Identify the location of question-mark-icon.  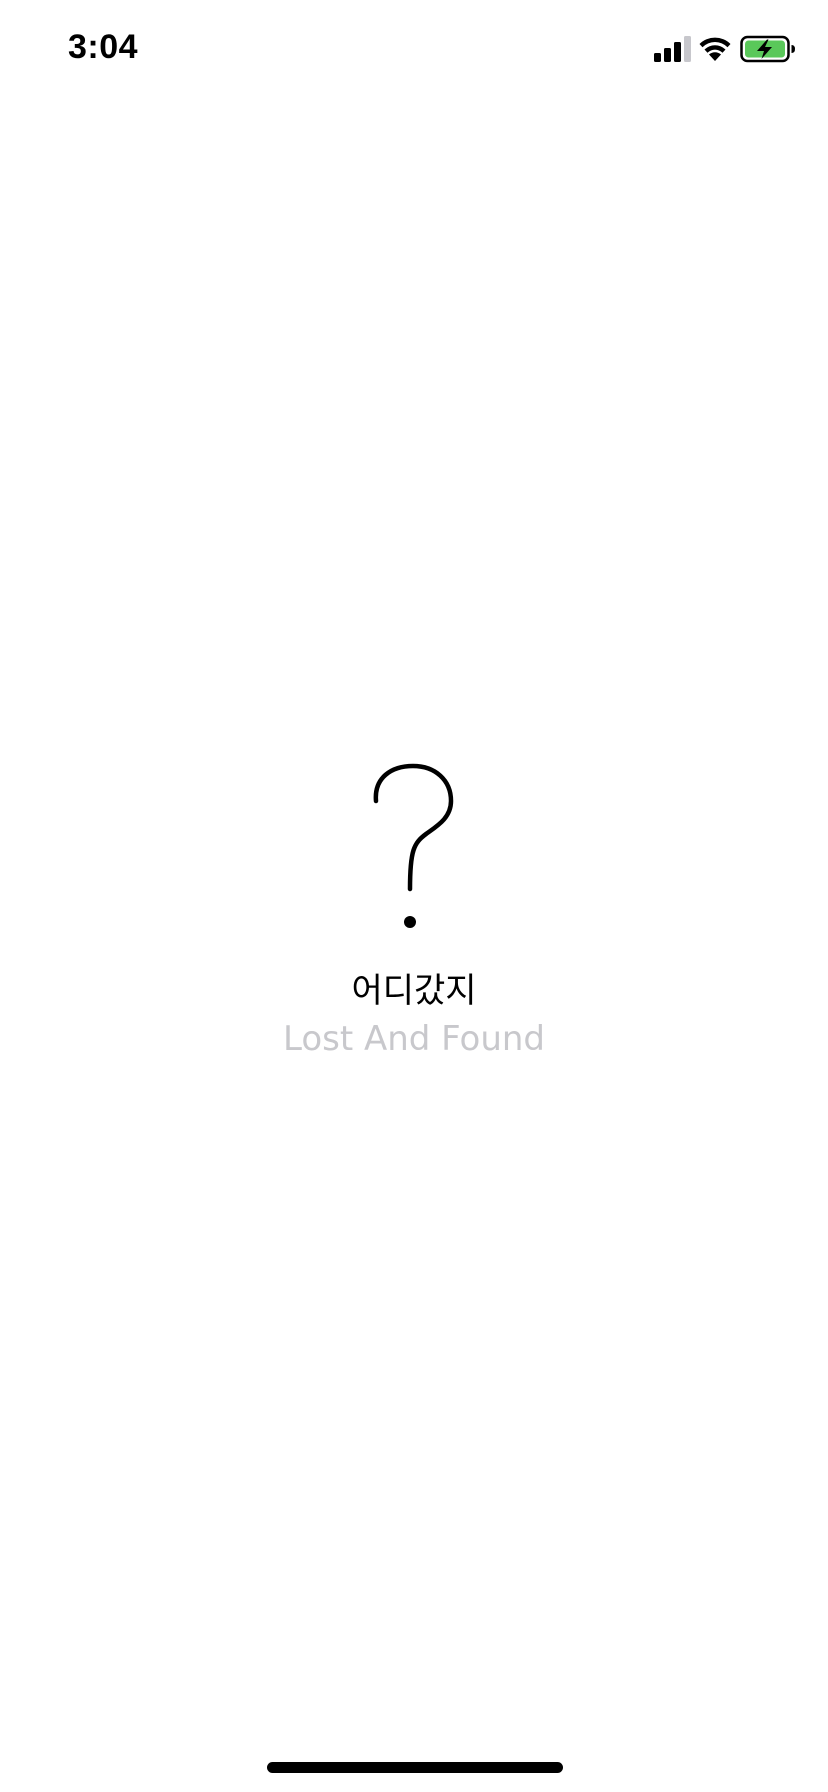
(413, 845).